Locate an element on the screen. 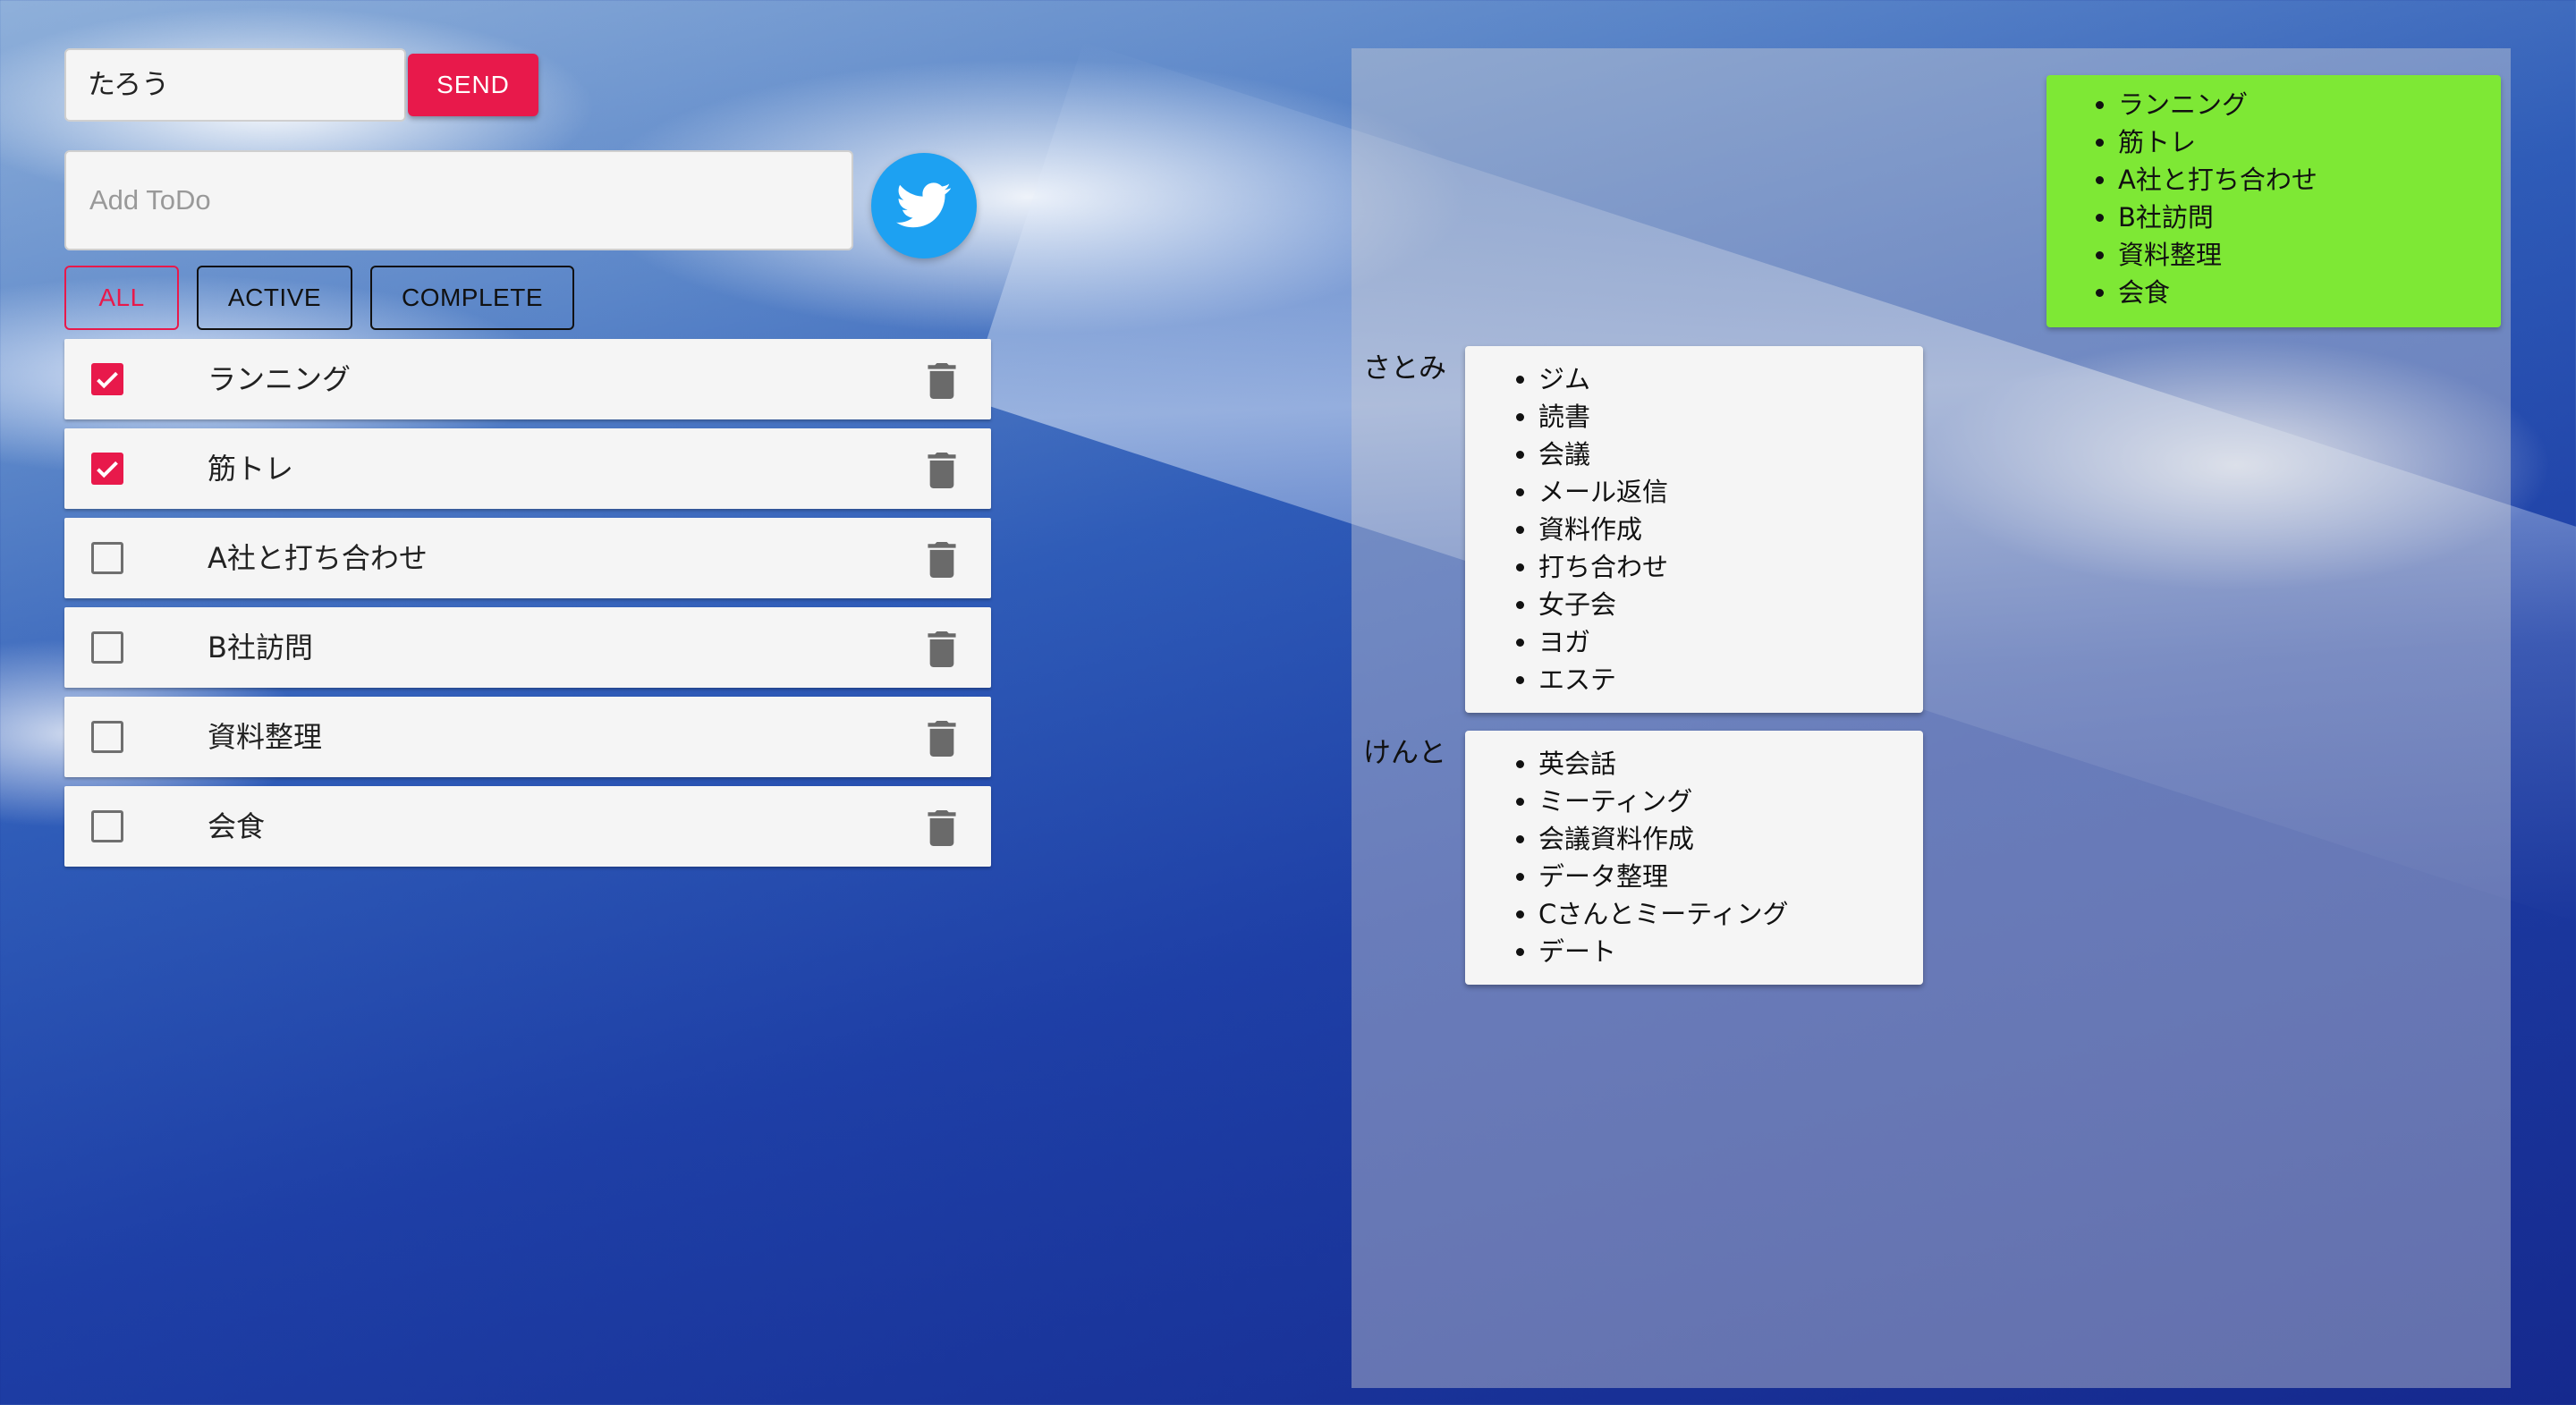 The width and height of the screenshot is (2576, 1405). todo-text: 会食 is located at coordinates (237, 826).